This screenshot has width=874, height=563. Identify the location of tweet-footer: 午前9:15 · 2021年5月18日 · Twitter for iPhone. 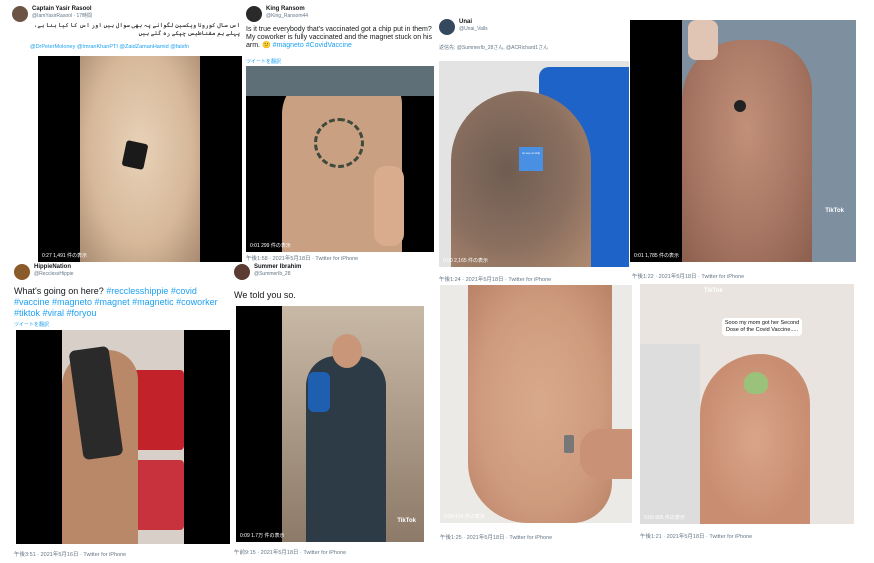
(290, 553).